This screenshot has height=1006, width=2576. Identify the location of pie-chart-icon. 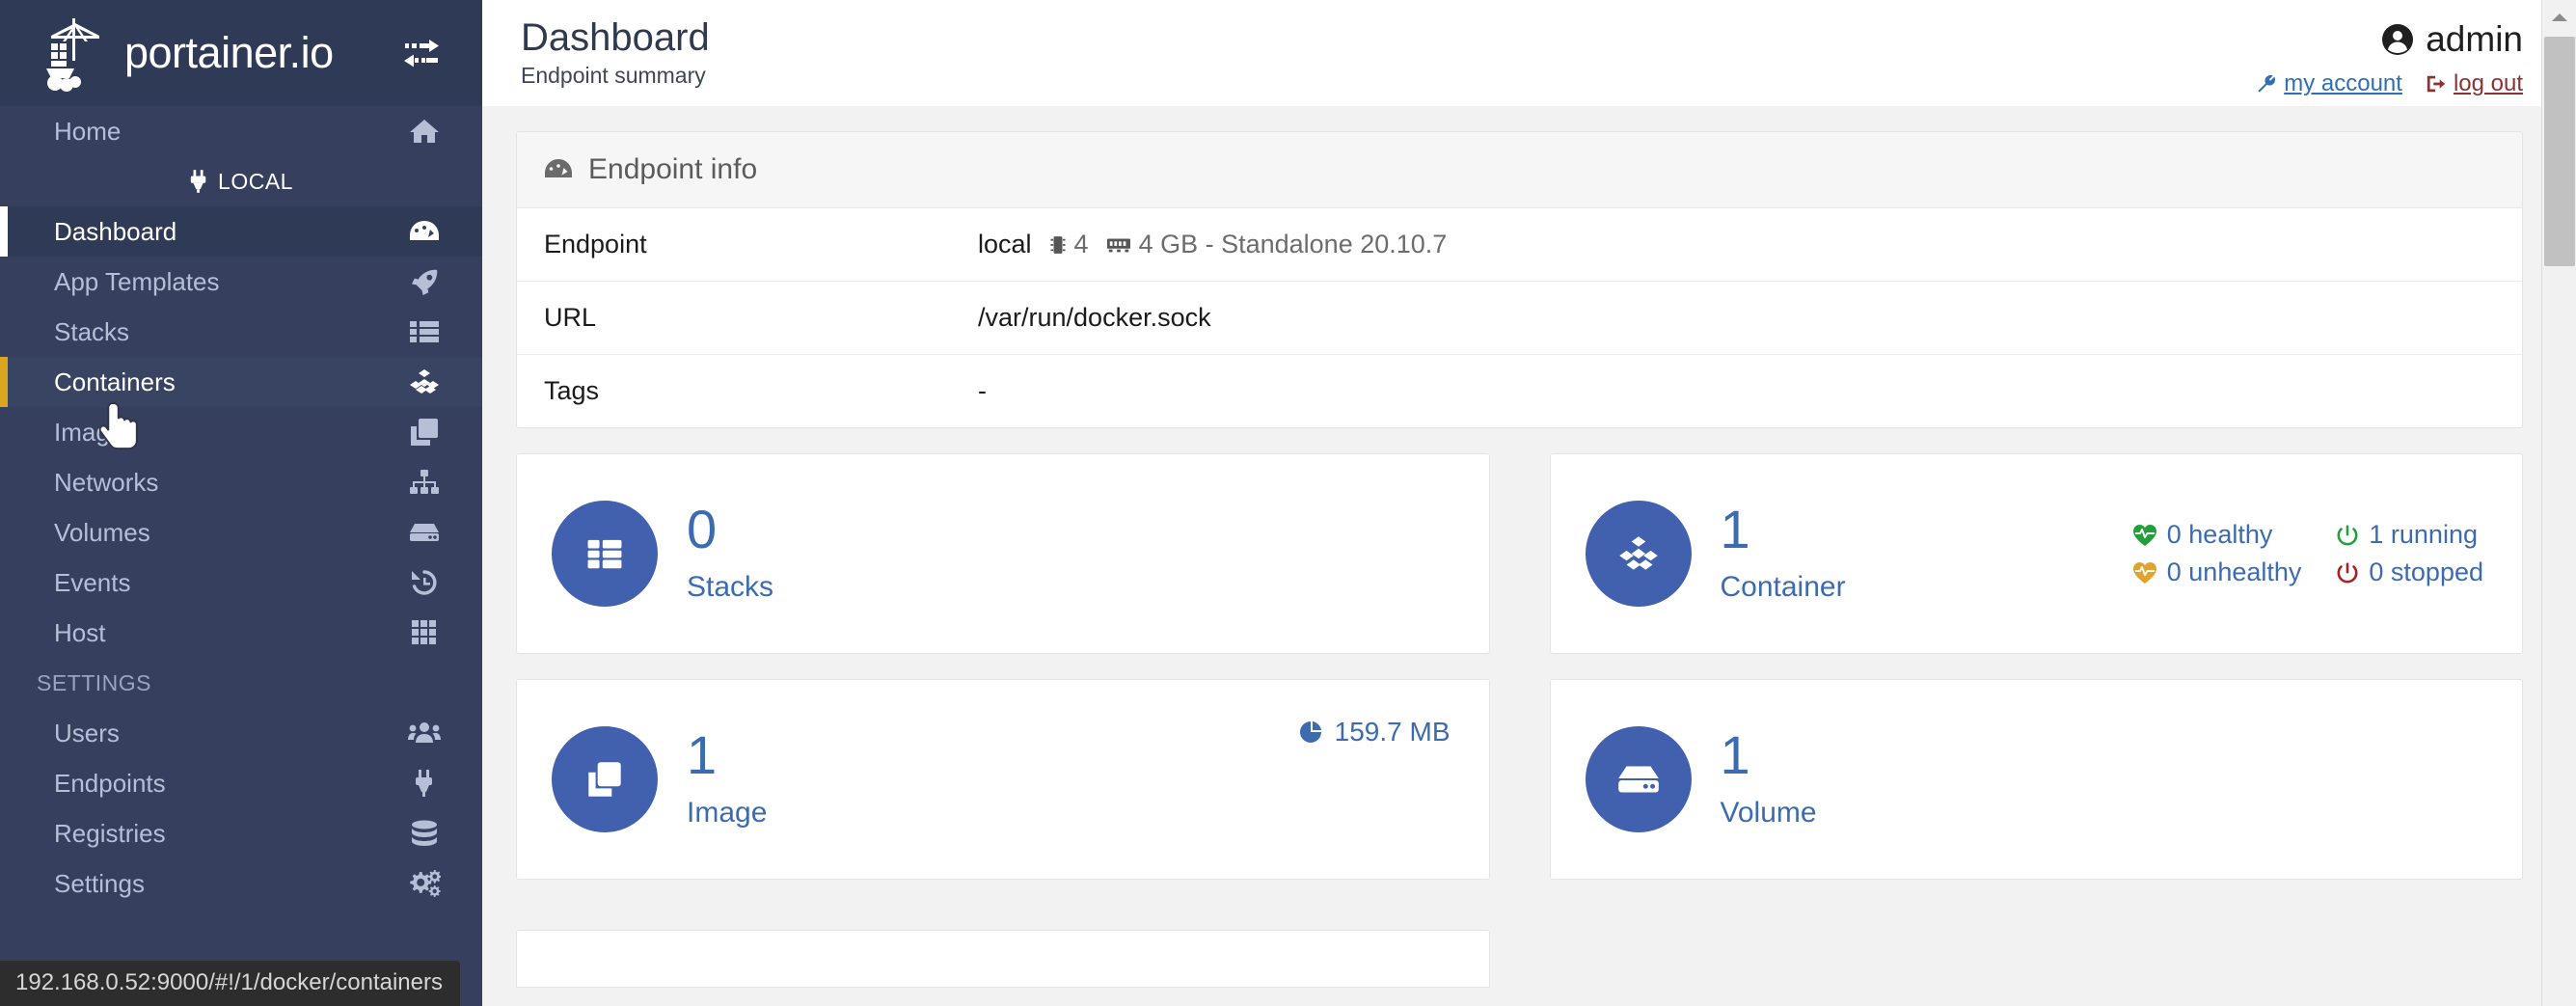
(1311, 732).